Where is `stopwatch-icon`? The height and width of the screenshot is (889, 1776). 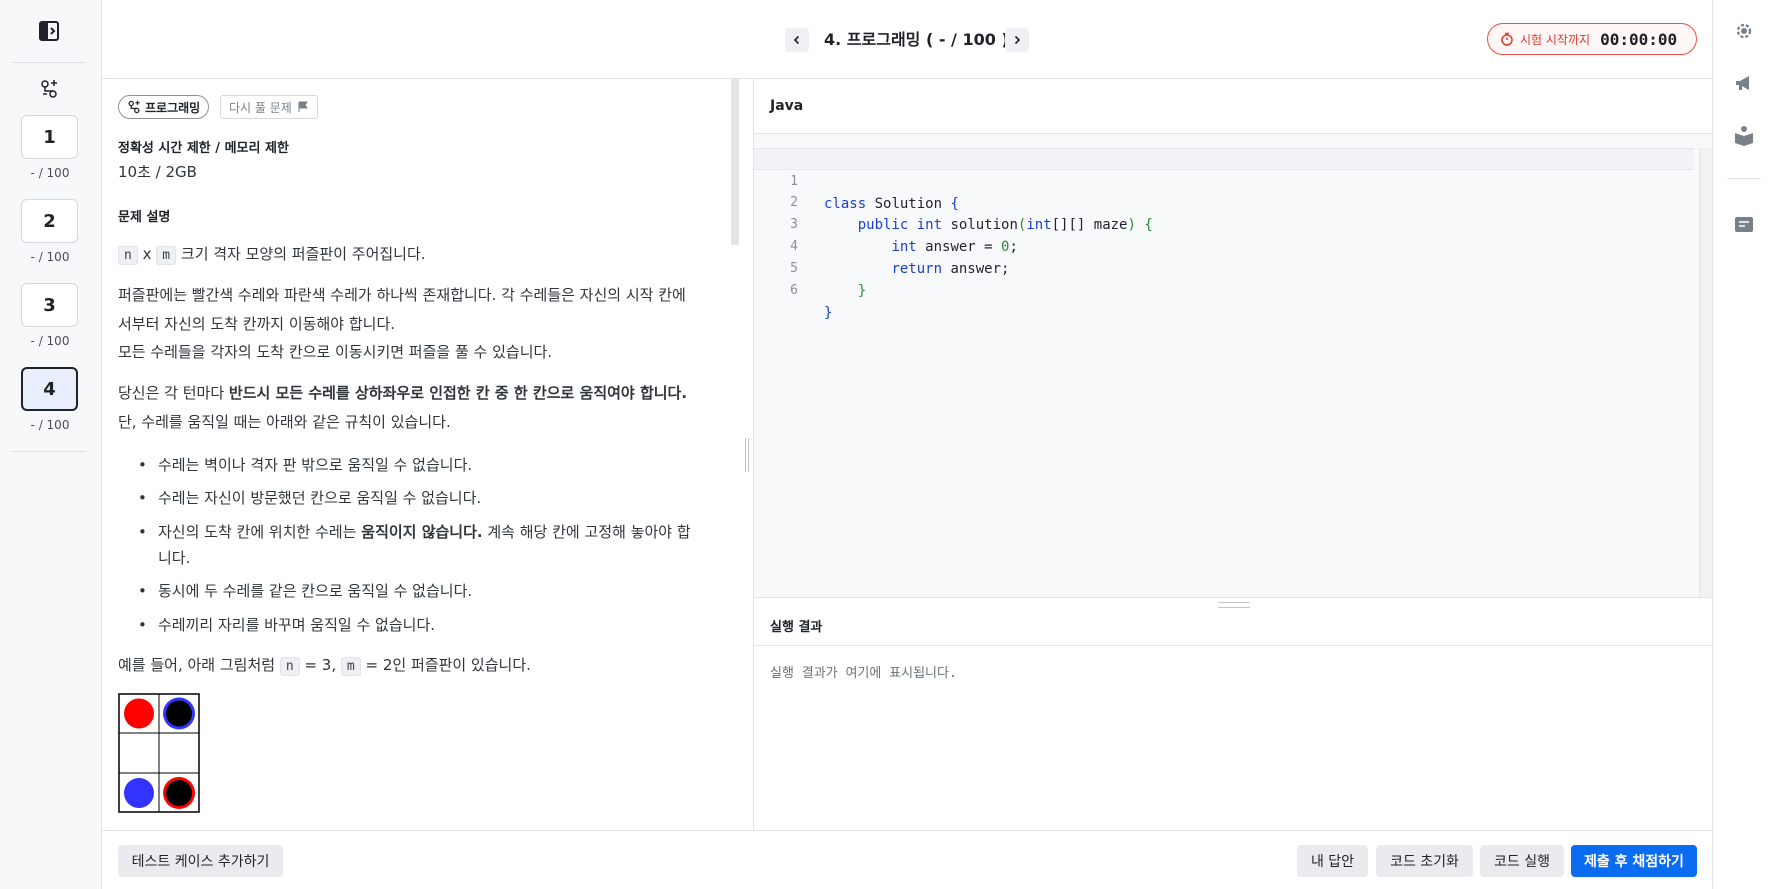 stopwatch-icon is located at coordinates (1507, 39).